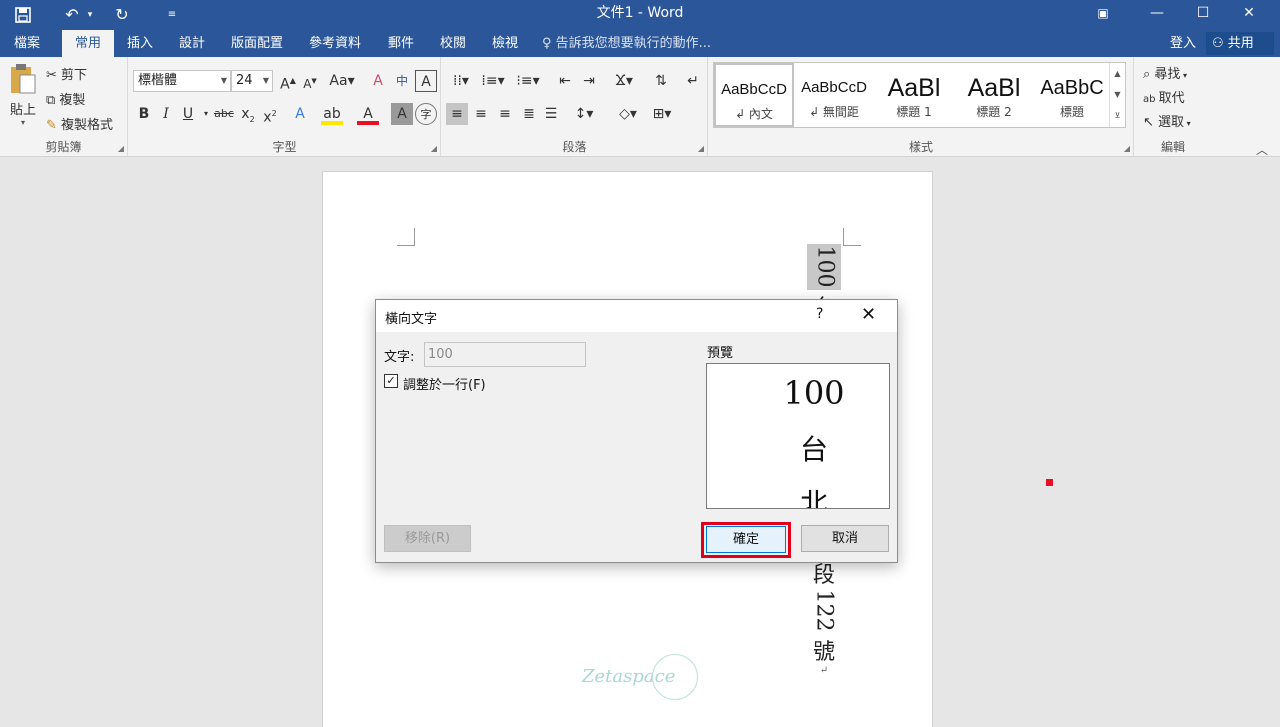  I want to click on line-spacing-icon: ↕▾, so click(584, 114).